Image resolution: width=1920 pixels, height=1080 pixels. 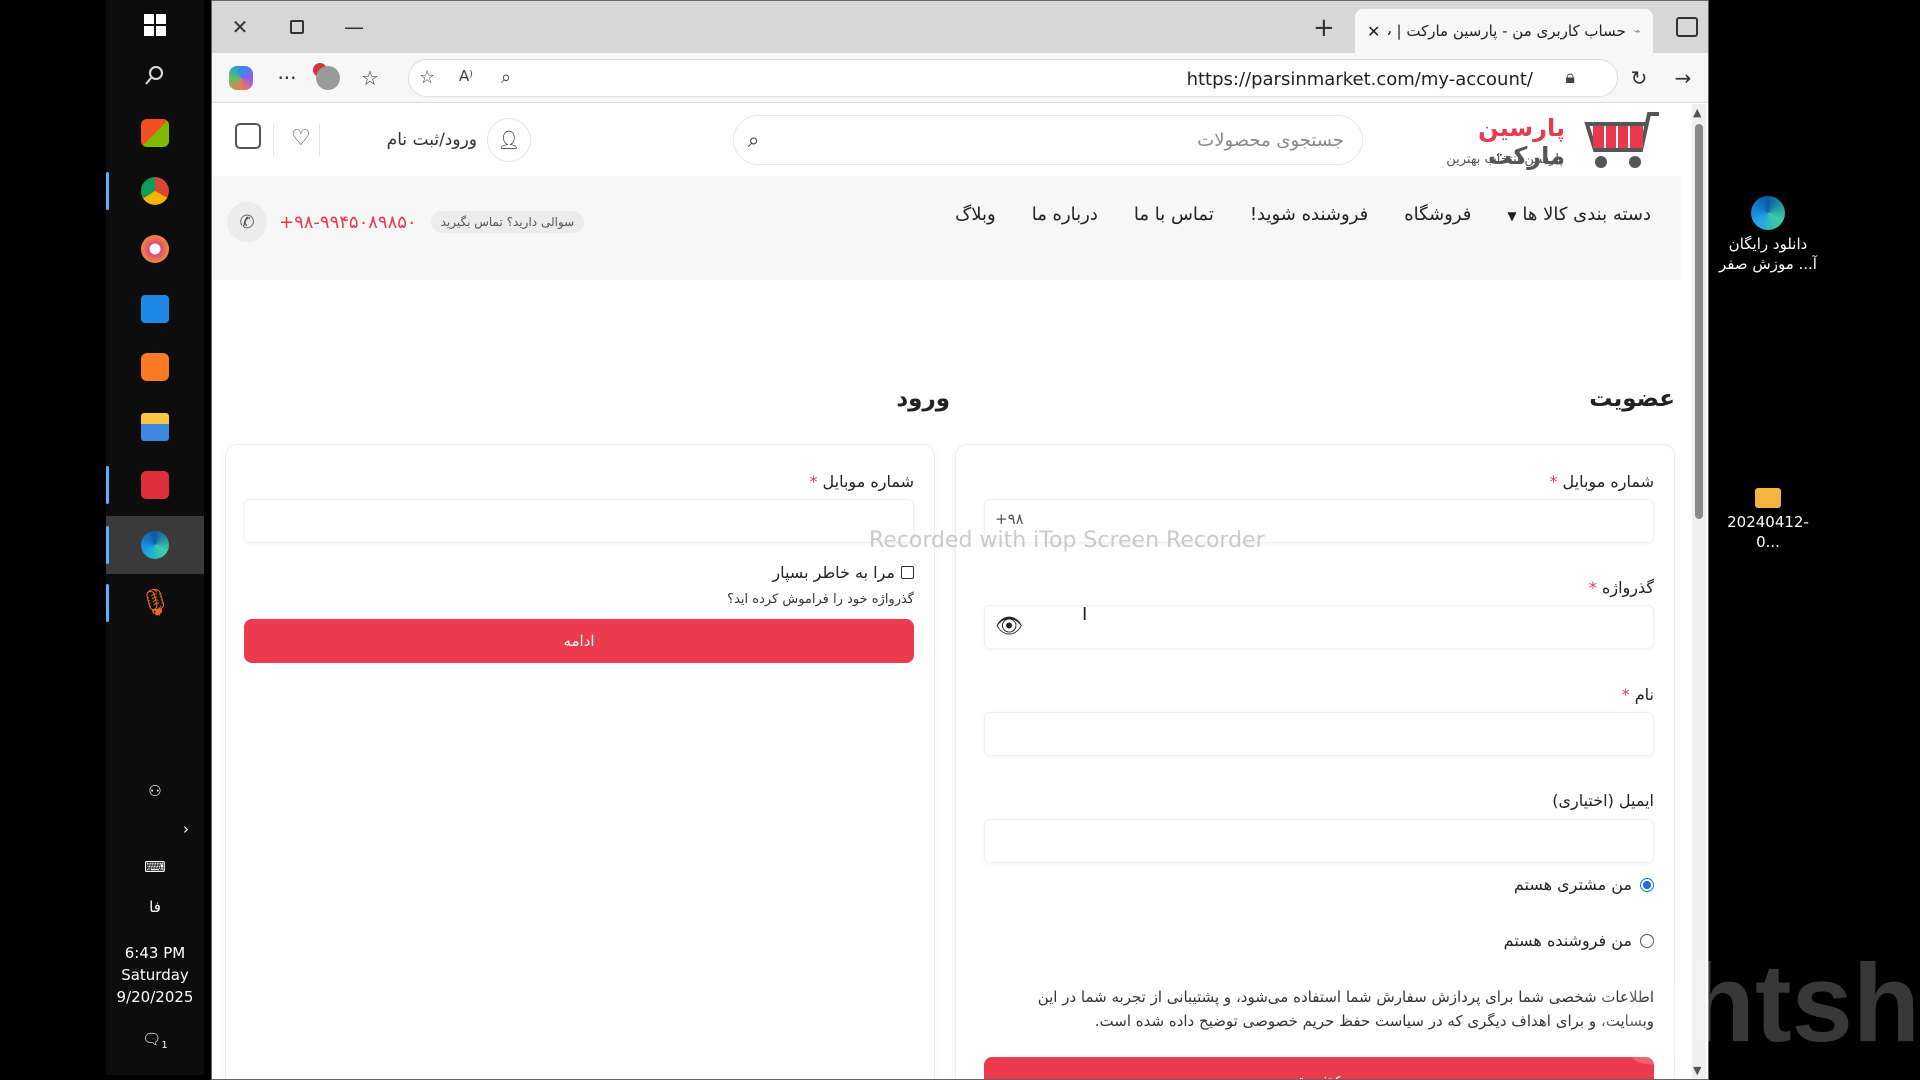 I want to click on profile-button, so click(x=328, y=78).